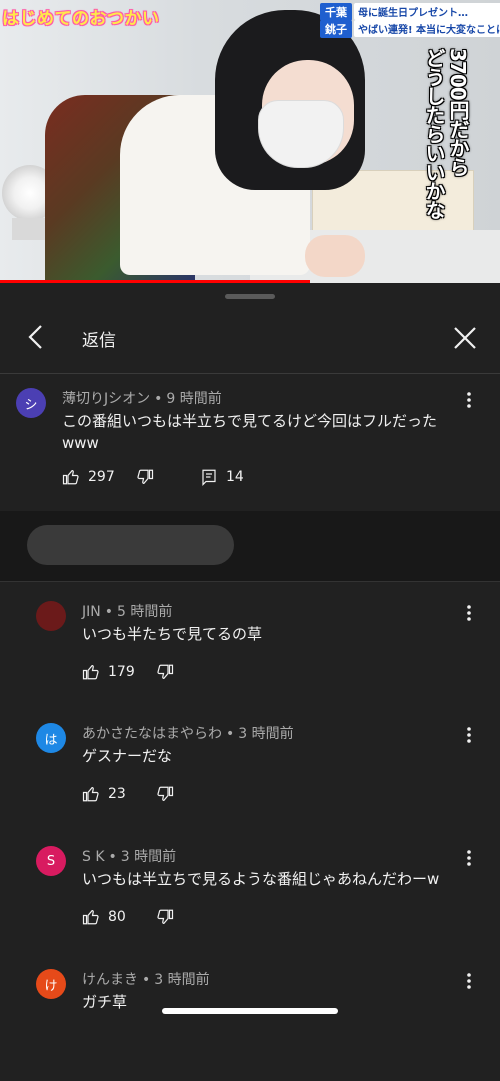 The width and height of the screenshot is (500, 1081). Describe the element at coordinates (194, 399) in the screenshot. I see `comment-time: 9 時間前` at that location.